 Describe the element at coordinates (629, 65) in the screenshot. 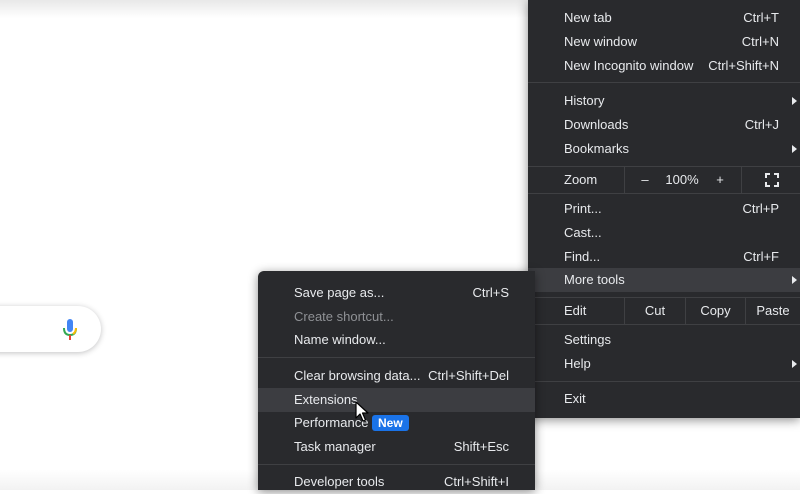

I see `menu-item-label: New Incognito window` at that location.